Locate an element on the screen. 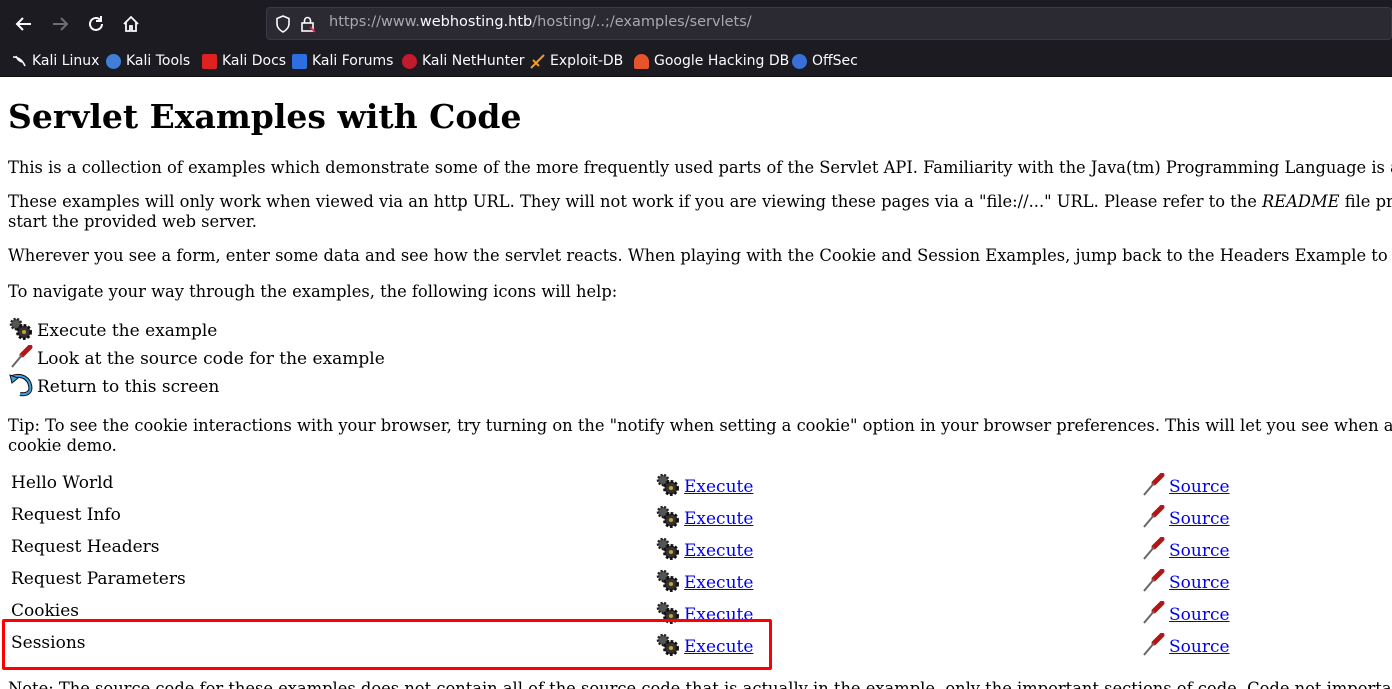 Image resolution: width=1392 pixels, height=689 pixels. home-button is located at coordinates (131, 24).